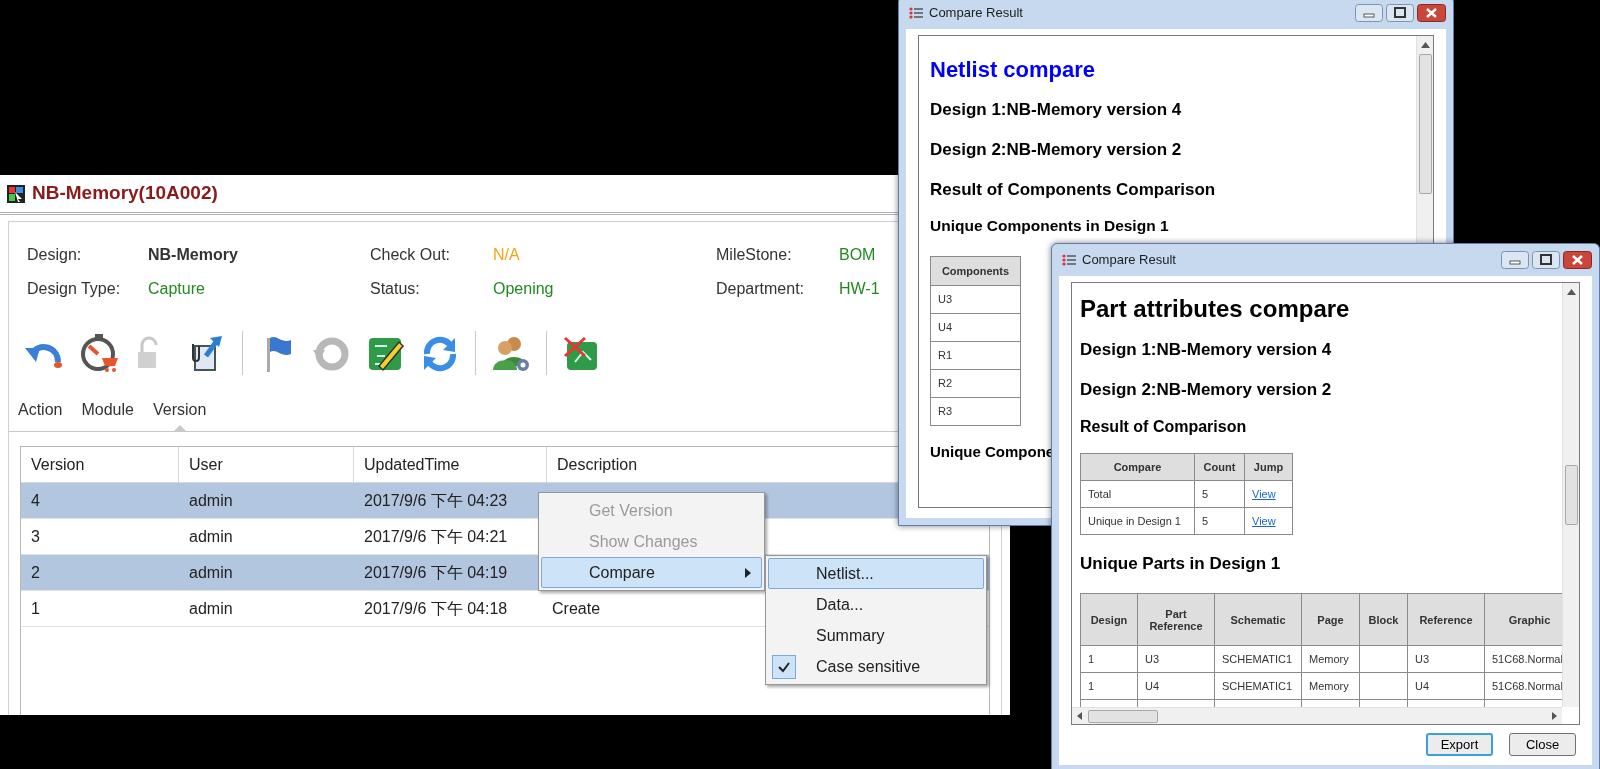 The height and width of the screenshot is (769, 1600). I want to click on column-header: Version, so click(99, 464).